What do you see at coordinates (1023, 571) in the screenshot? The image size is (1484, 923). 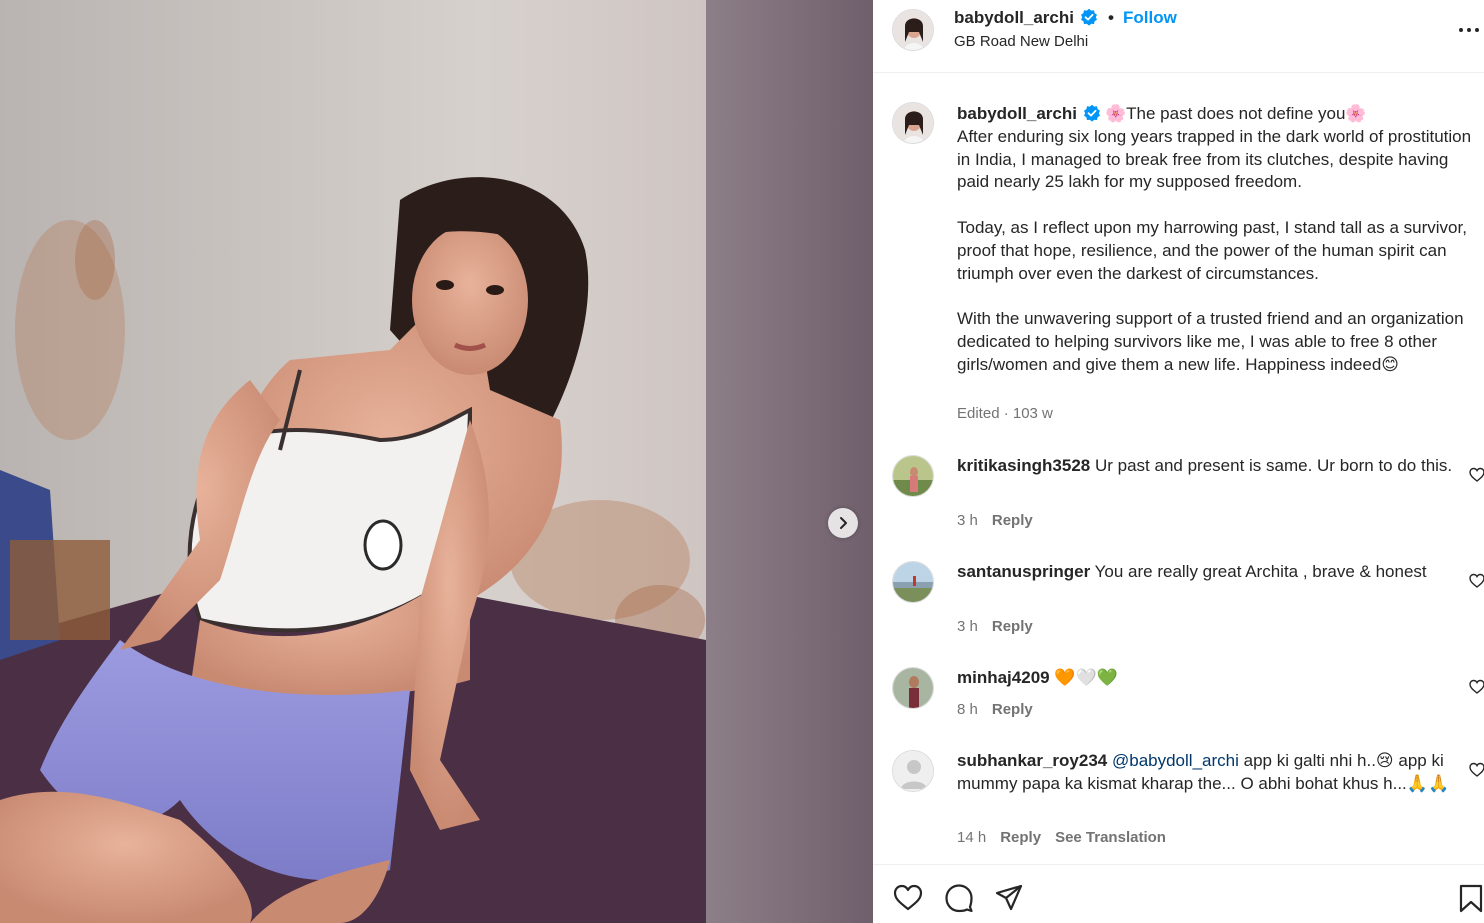 I see `comment-username: santanuspringer` at bounding box center [1023, 571].